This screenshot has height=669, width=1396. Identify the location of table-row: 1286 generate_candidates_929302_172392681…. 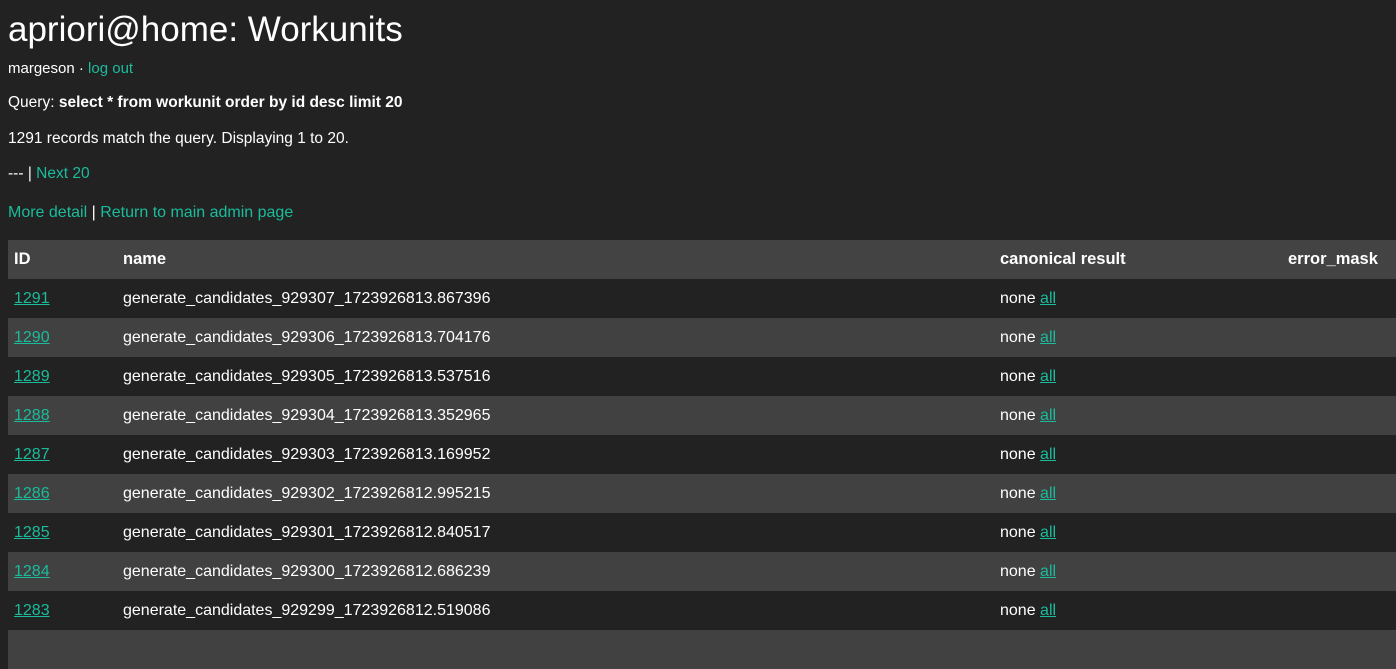
(702, 494).